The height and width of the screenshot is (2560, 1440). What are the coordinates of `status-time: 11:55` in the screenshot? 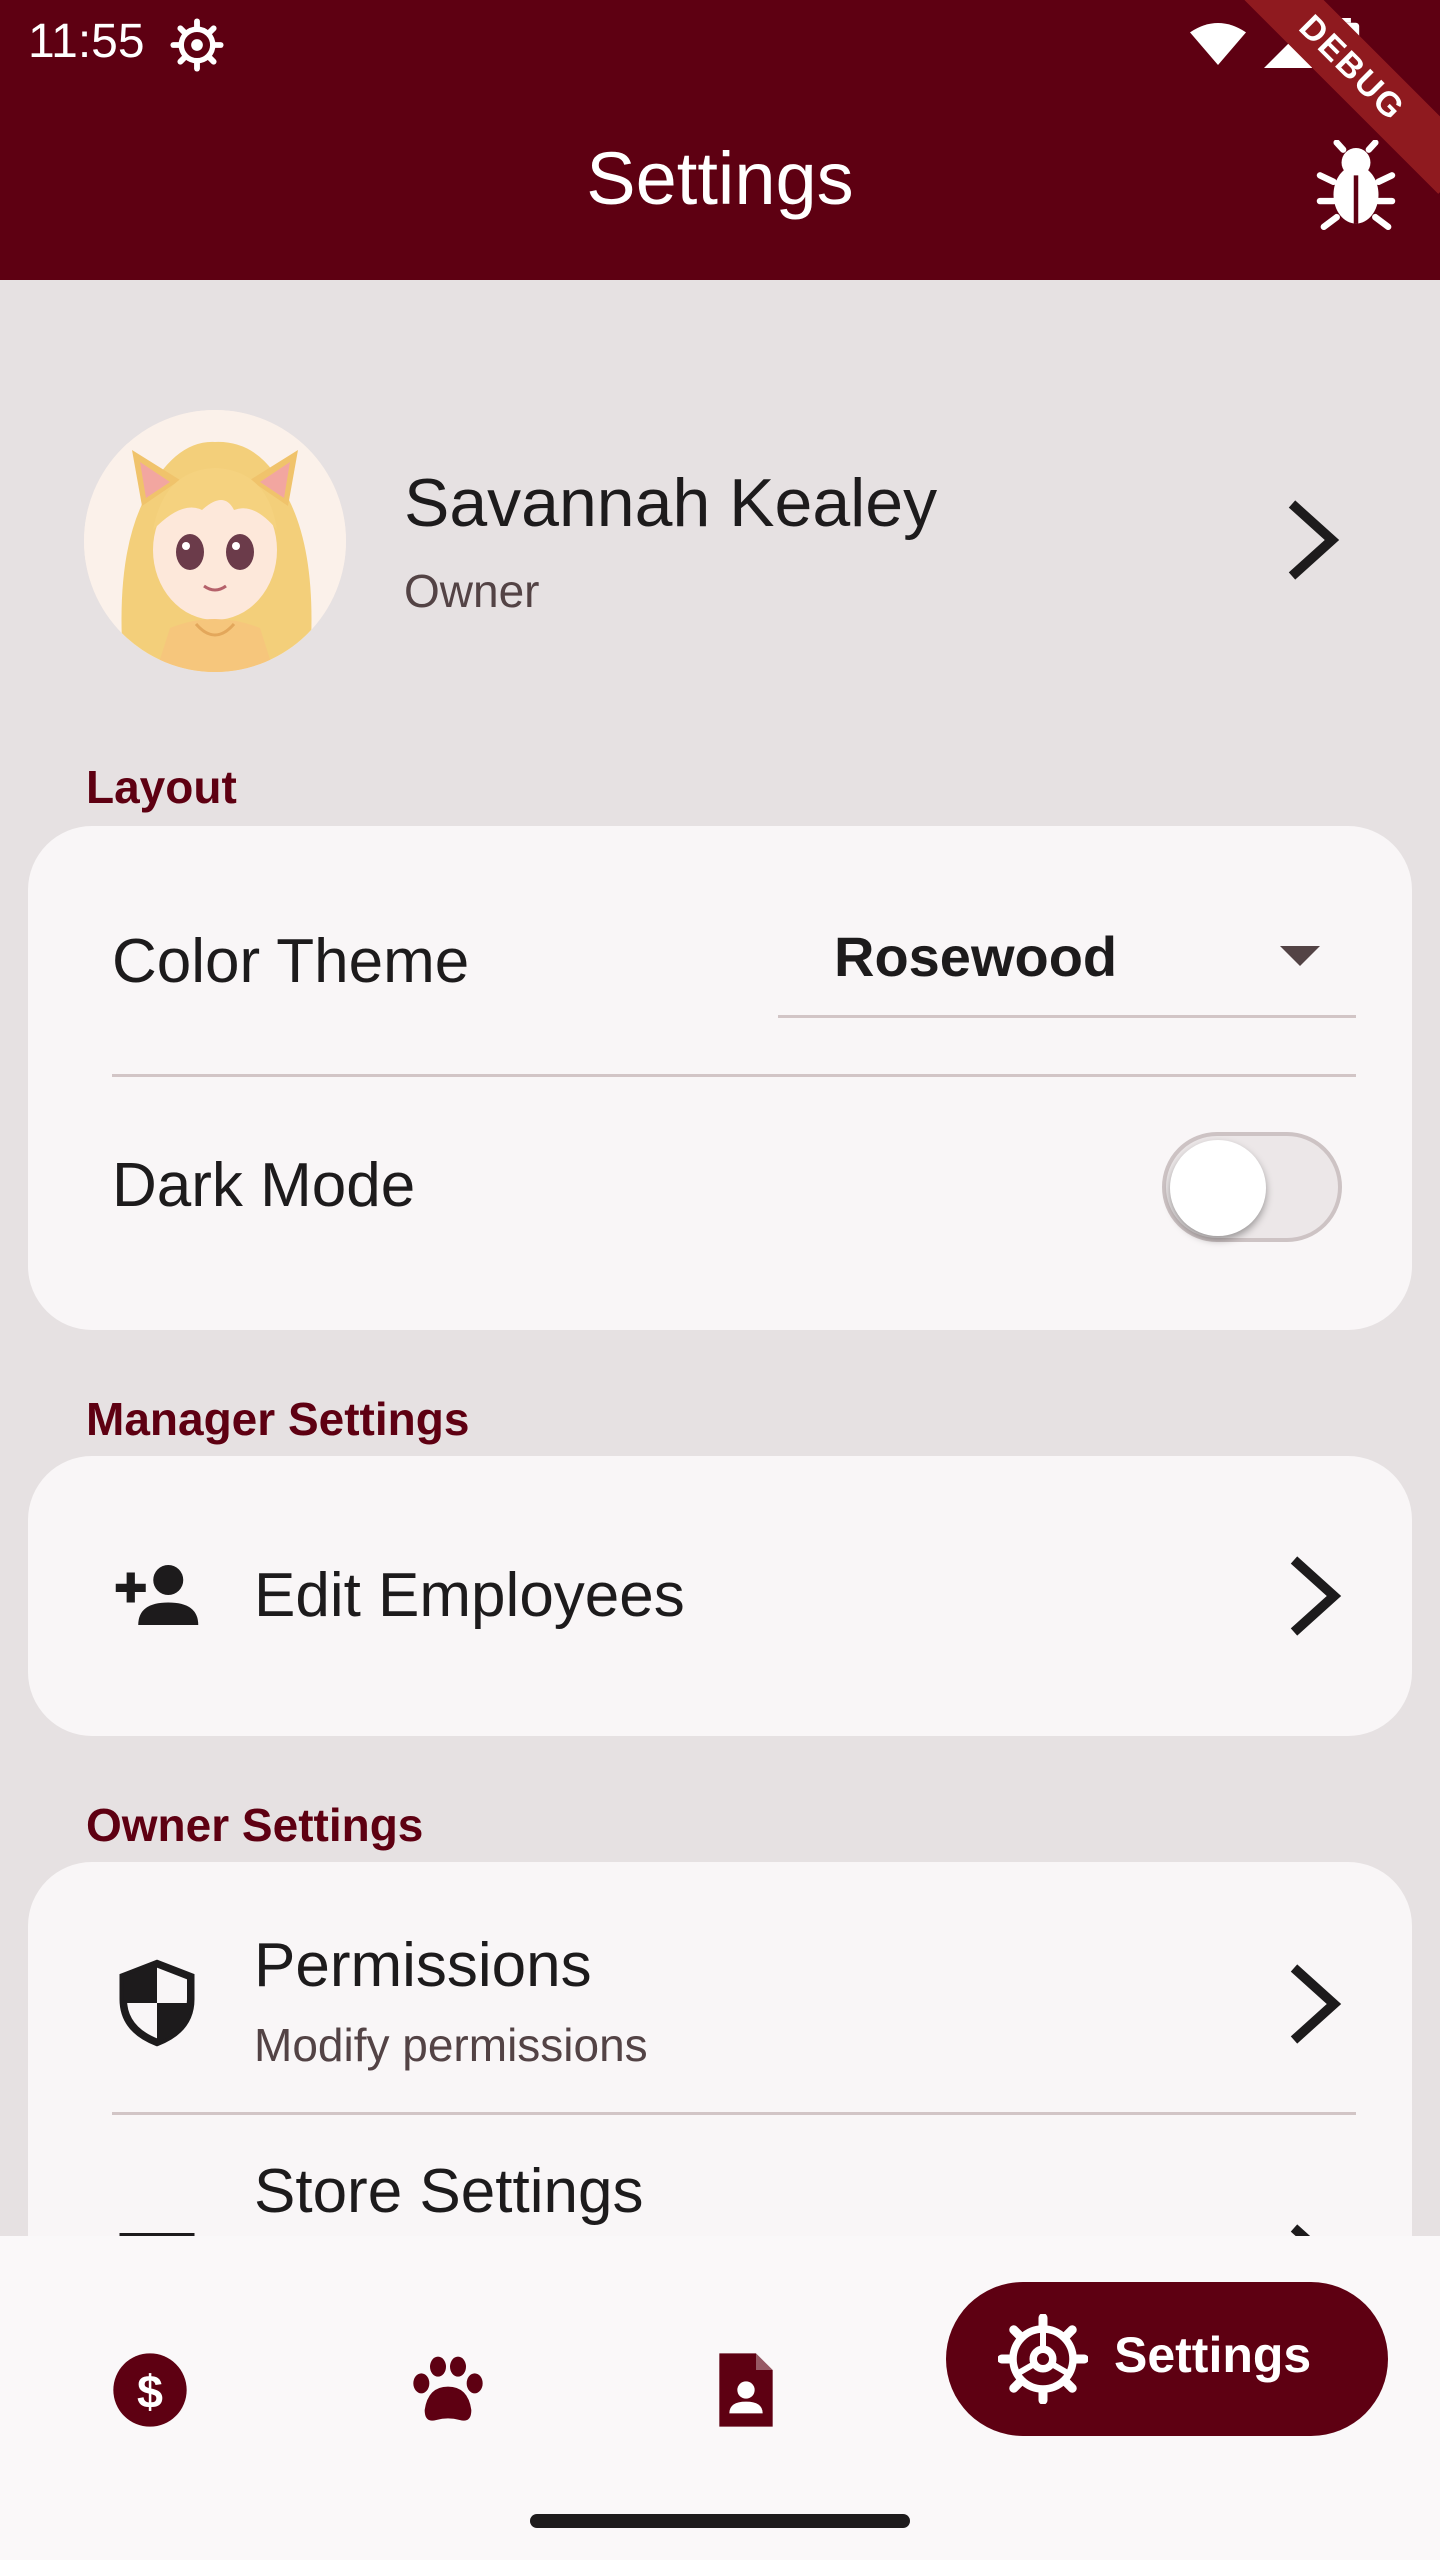 It's located at (86, 41).